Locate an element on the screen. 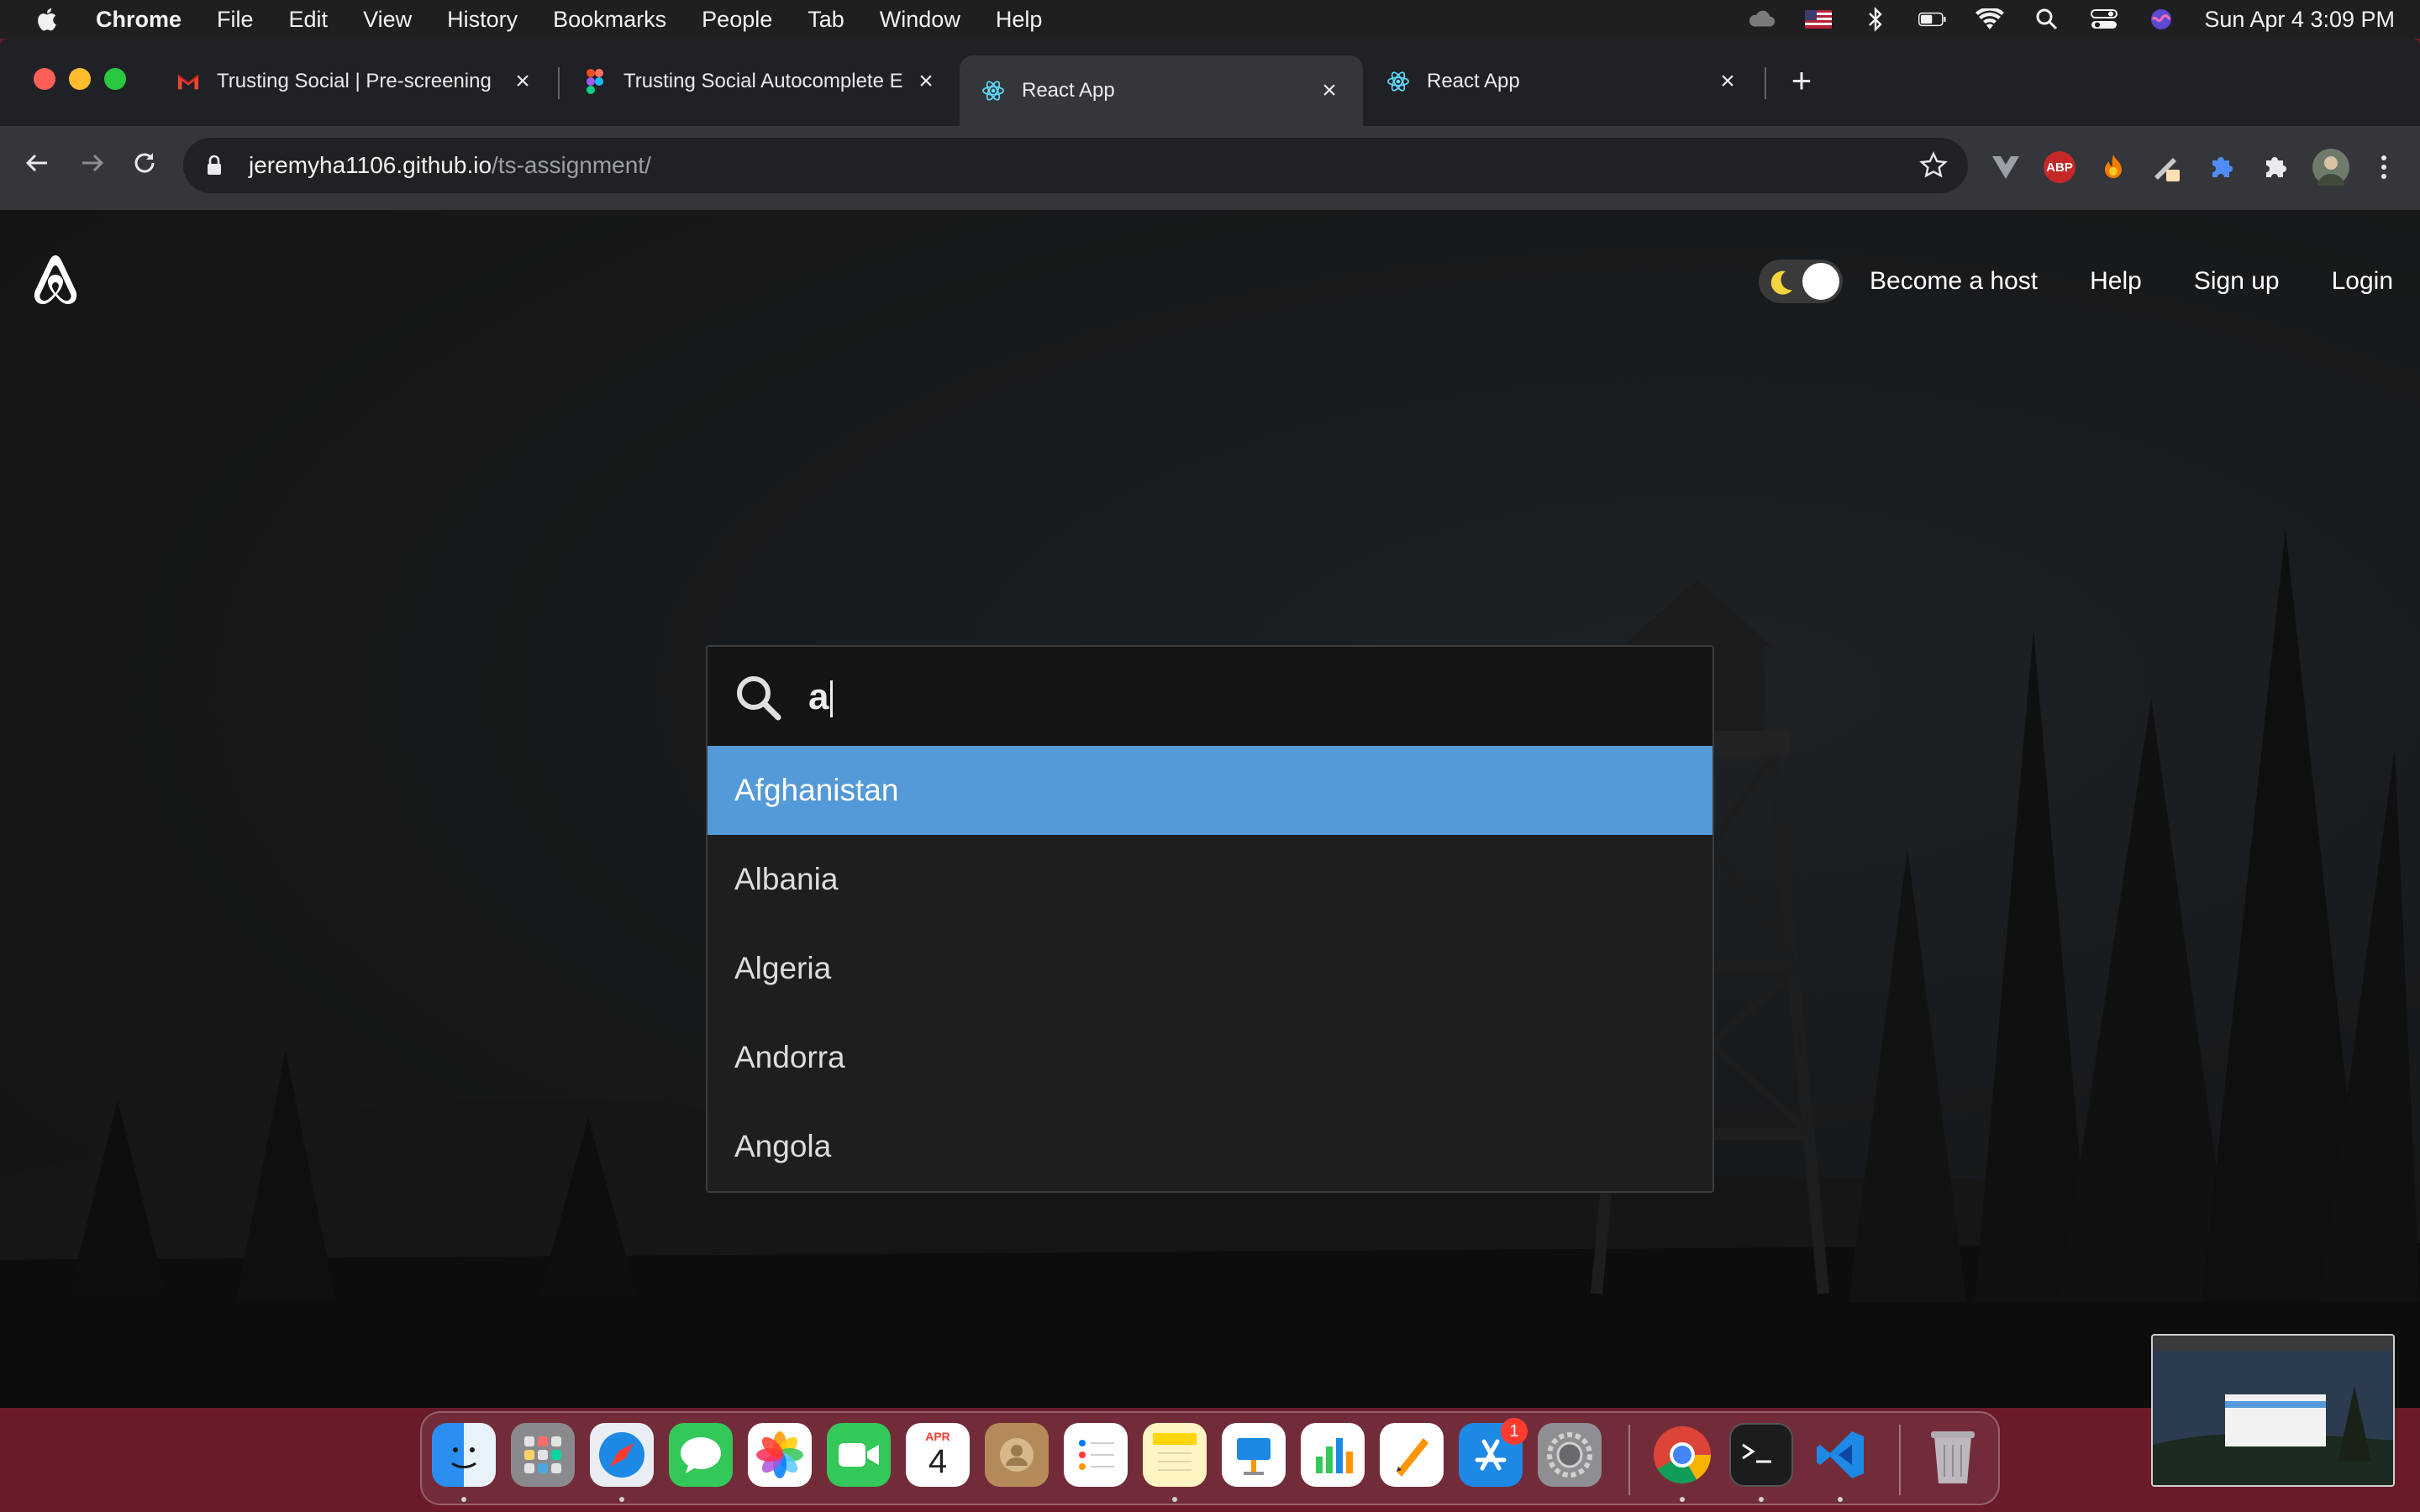  chrome-icon is located at coordinates (1682, 1455).